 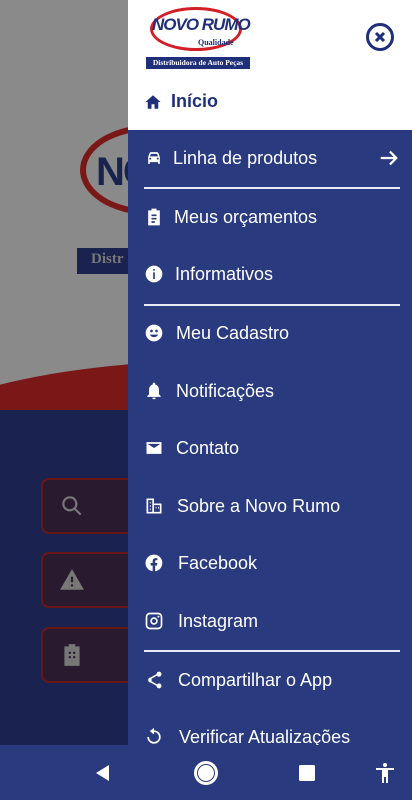 I want to click on system-navigation-bar, so click(x=206, y=772).